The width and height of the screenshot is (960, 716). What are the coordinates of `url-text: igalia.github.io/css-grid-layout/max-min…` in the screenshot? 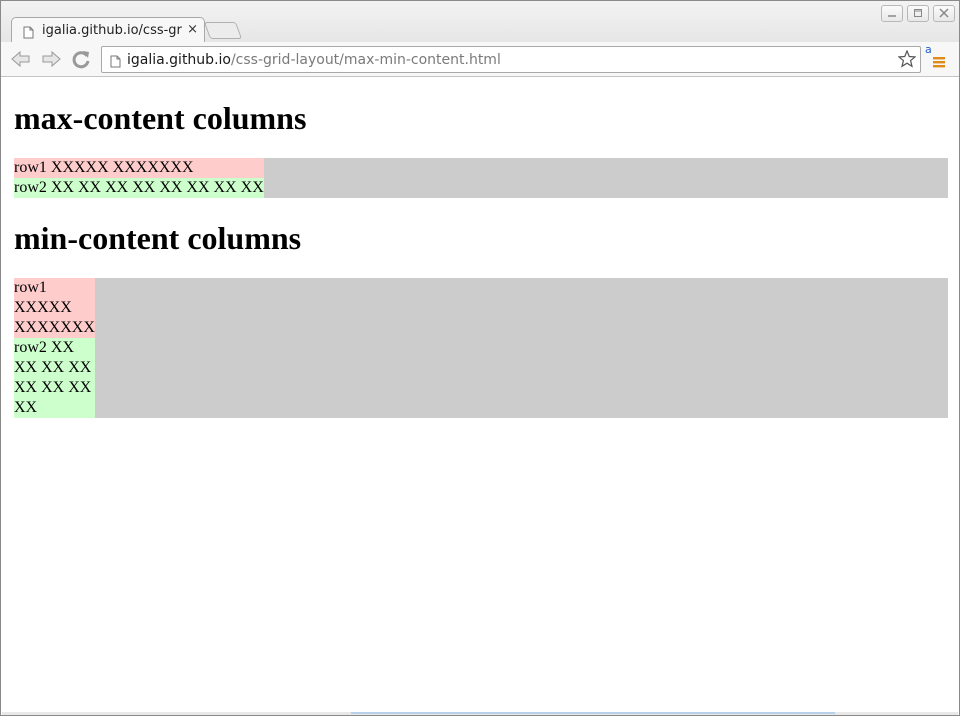 It's located at (314, 60).